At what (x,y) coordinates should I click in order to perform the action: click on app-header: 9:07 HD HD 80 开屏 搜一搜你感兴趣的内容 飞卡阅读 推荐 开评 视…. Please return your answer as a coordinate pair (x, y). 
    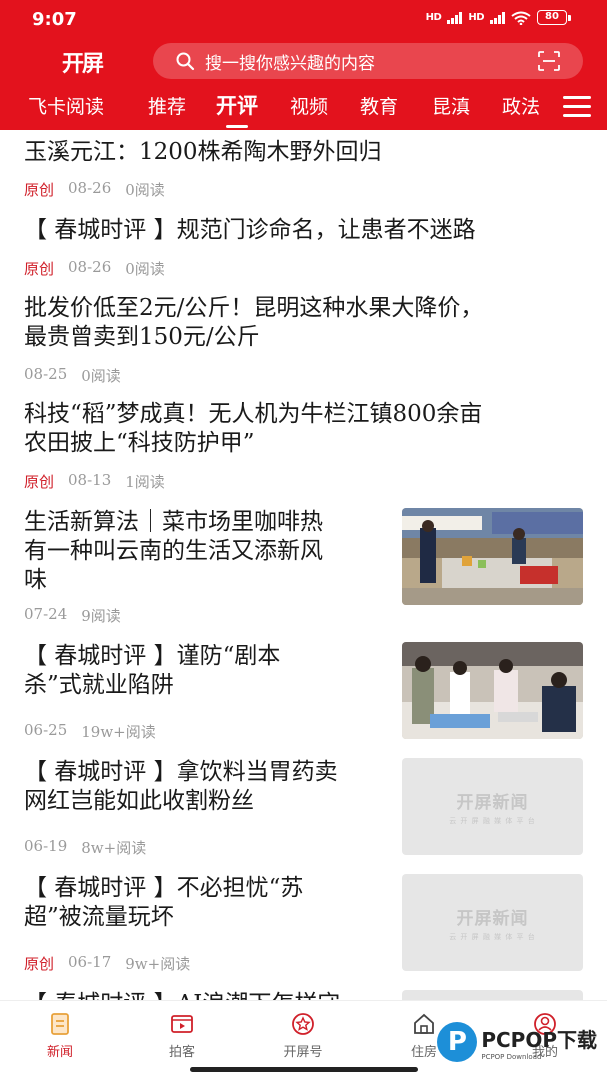
    Looking at the image, I should click on (303, 65).